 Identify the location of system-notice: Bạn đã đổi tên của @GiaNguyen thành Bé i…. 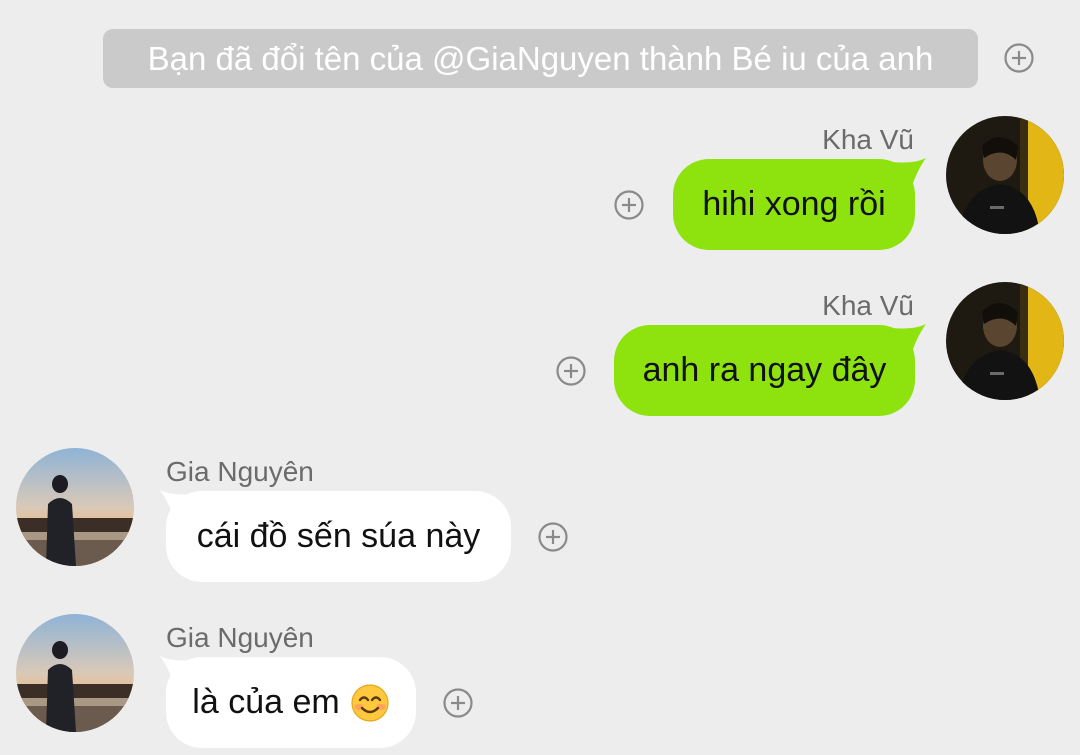
(540, 58).